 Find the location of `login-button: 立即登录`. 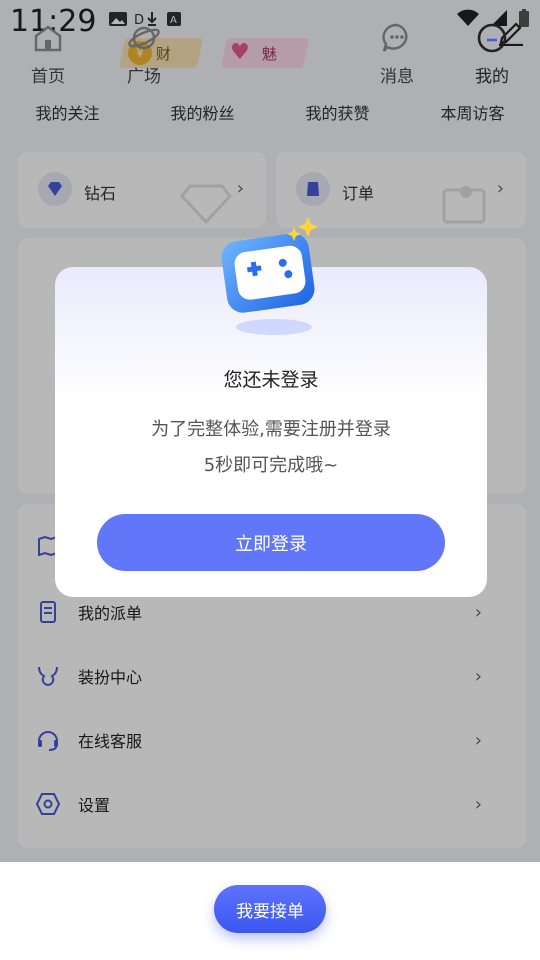

login-button: 立即登录 is located at coordinates (271, 542).